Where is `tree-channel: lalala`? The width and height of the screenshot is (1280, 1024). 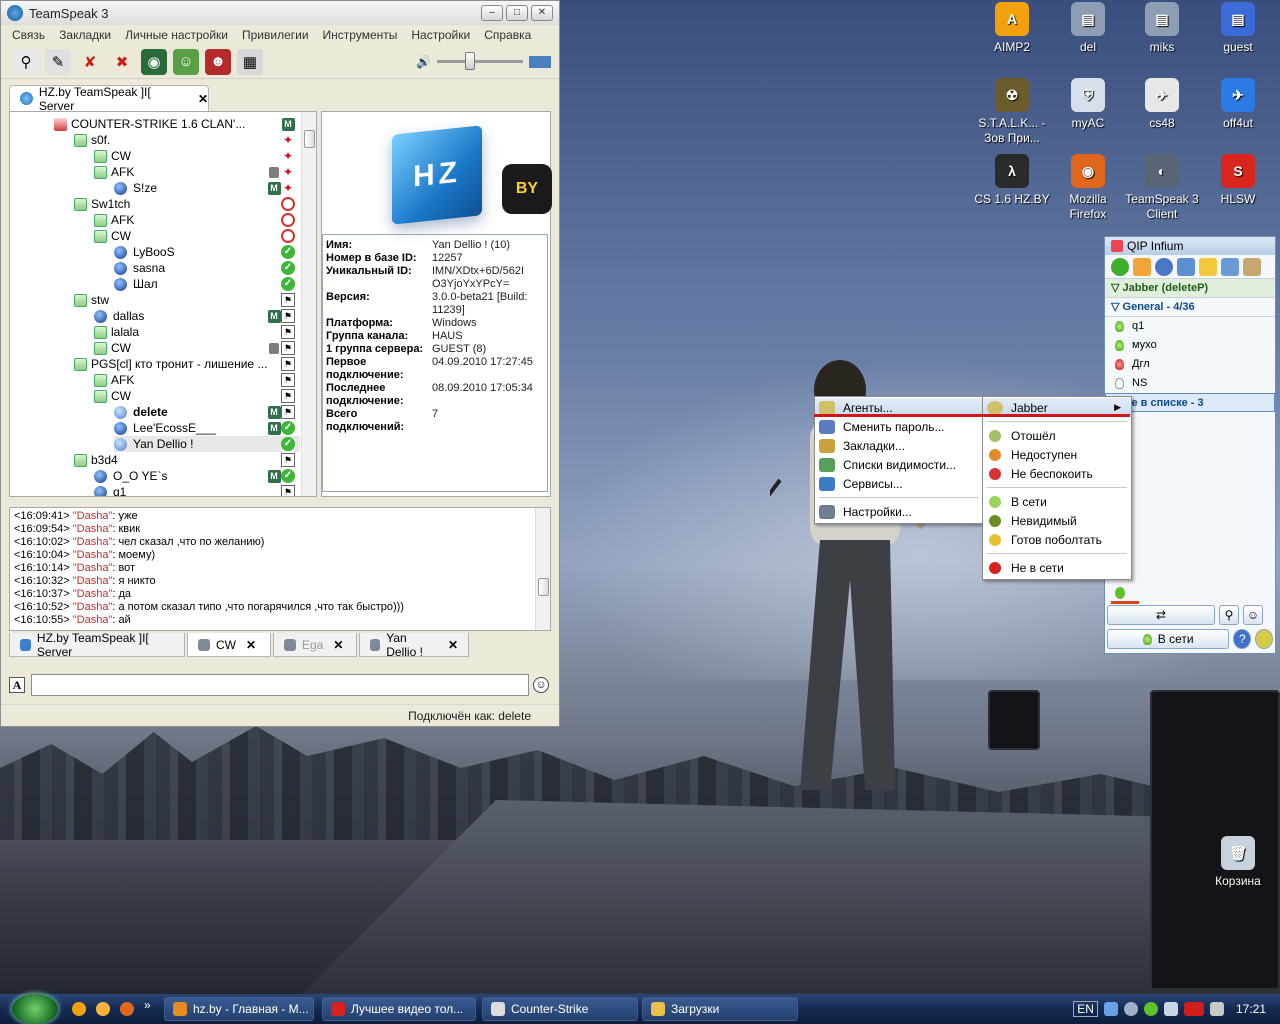
tree-channel: lalala is located at coordinates (197, 332).